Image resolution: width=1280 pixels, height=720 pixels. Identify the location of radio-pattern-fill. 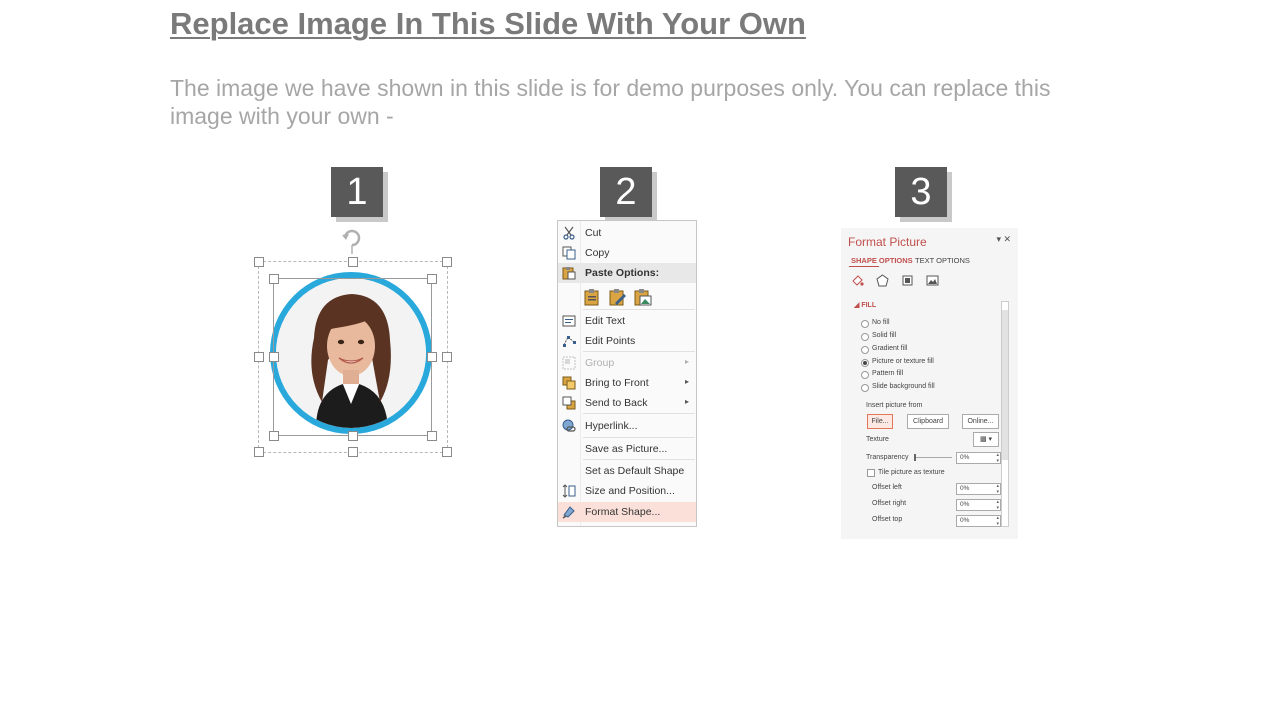
(865, 375).